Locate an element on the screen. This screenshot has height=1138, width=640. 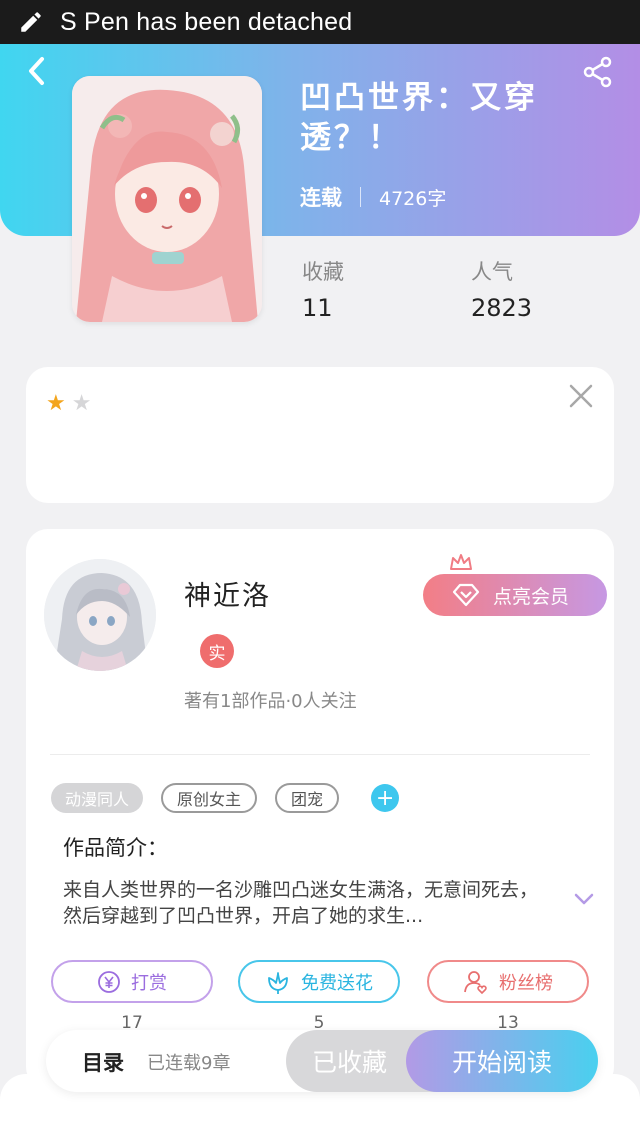
reward-button: 打赏 is located at coordinates (132, 981).